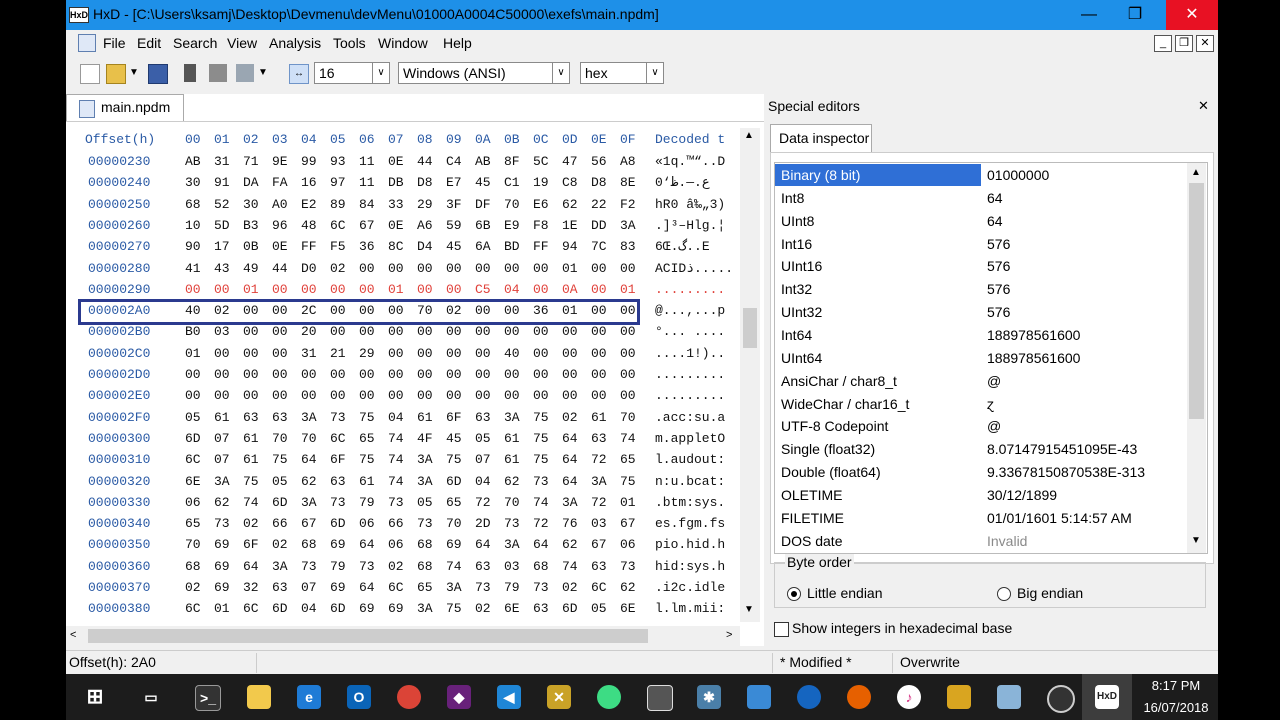 This screenshot has height=720, width=1280. I want to click on hex-byte: 5D, so click(222, 226).